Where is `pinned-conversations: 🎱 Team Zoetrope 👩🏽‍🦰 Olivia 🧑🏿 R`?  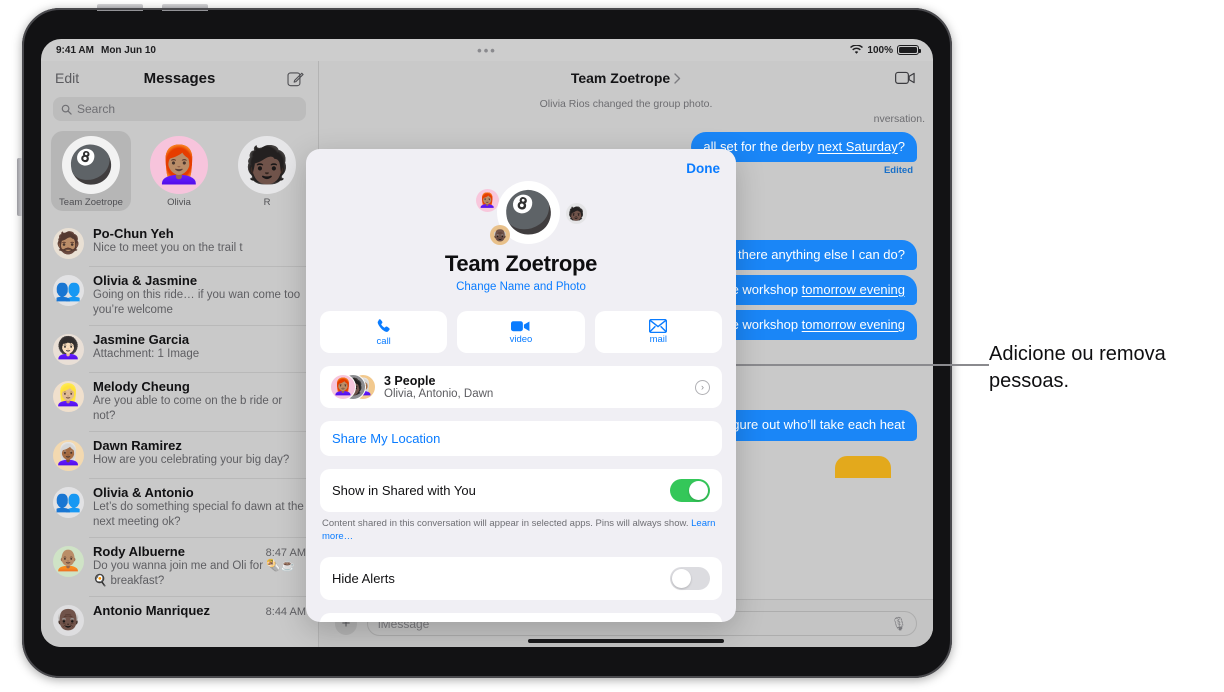
pinned-conversations: 🎱 Team Zoetrope 👩🏽‍🦰 Olivia 🧑🏿 R is located at coordinates (179, 174).